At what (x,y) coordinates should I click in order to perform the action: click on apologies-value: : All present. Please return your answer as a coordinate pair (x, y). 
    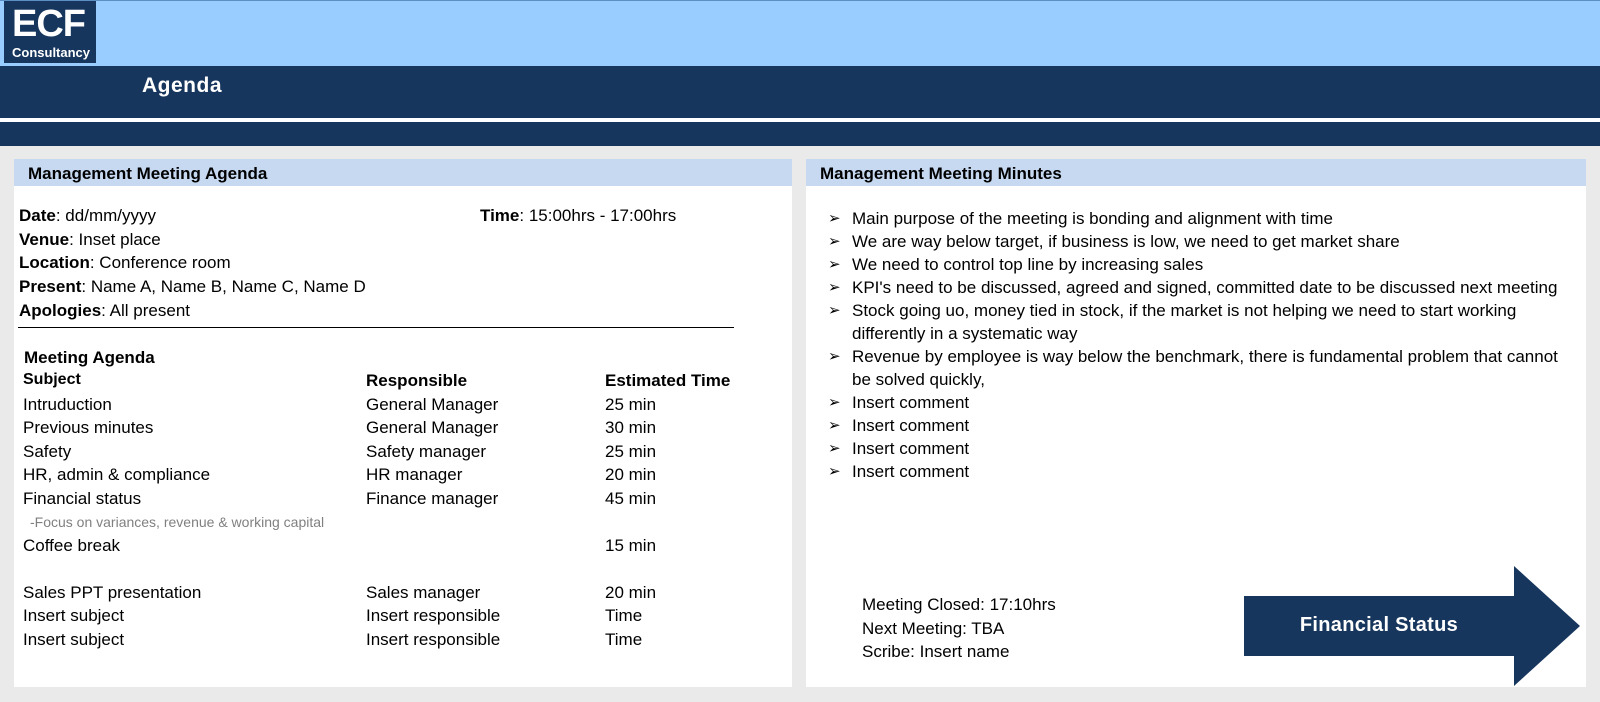
    Looking at the image, I should click on (145, 310).